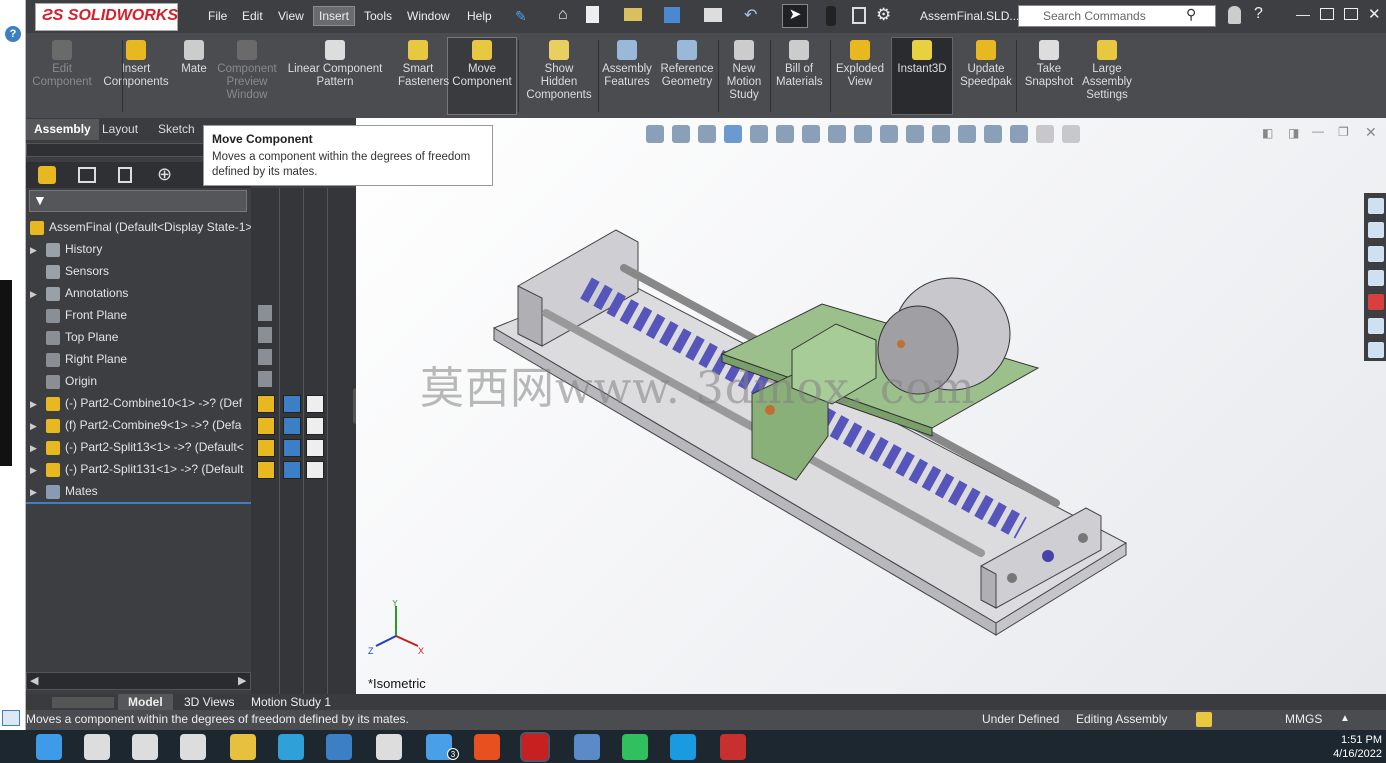  Describe the element at coordinates (713, 15) in the screenshot. I see `print-icon` at that location.